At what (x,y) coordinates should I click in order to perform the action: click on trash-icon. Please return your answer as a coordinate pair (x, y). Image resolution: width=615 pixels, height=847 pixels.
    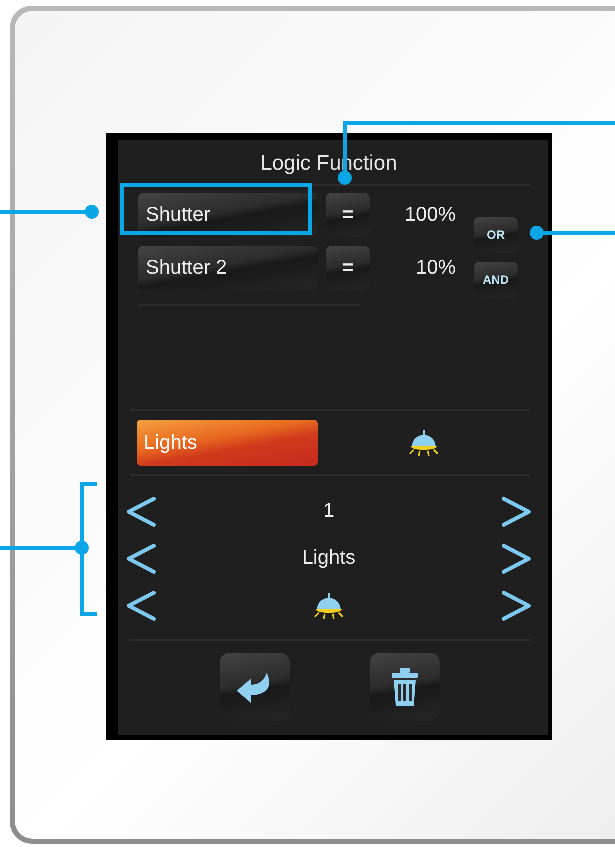
    Looking at the image, I should click on (405, 687).